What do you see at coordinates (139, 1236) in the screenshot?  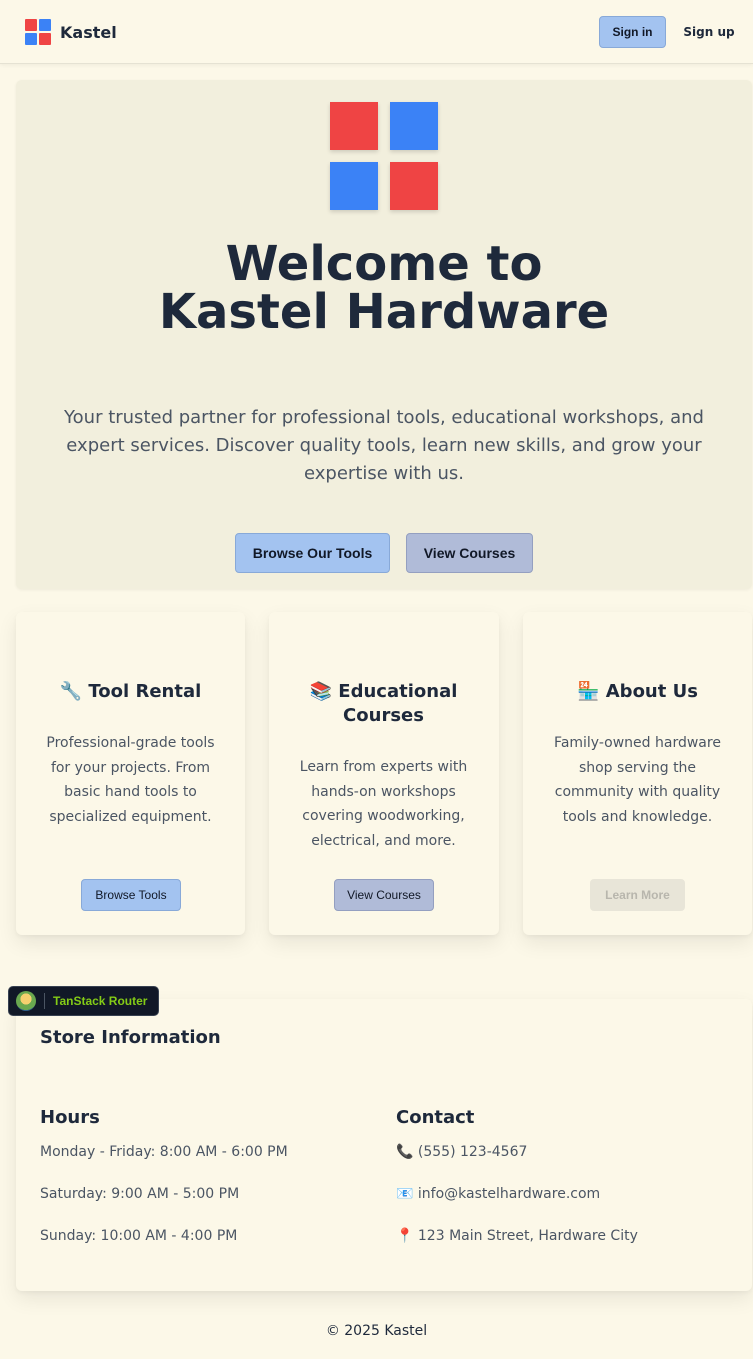 I see `hours-sunday: Sunday: 10:00 AM - 4:00 PM` at bounding box center [139, 1236].